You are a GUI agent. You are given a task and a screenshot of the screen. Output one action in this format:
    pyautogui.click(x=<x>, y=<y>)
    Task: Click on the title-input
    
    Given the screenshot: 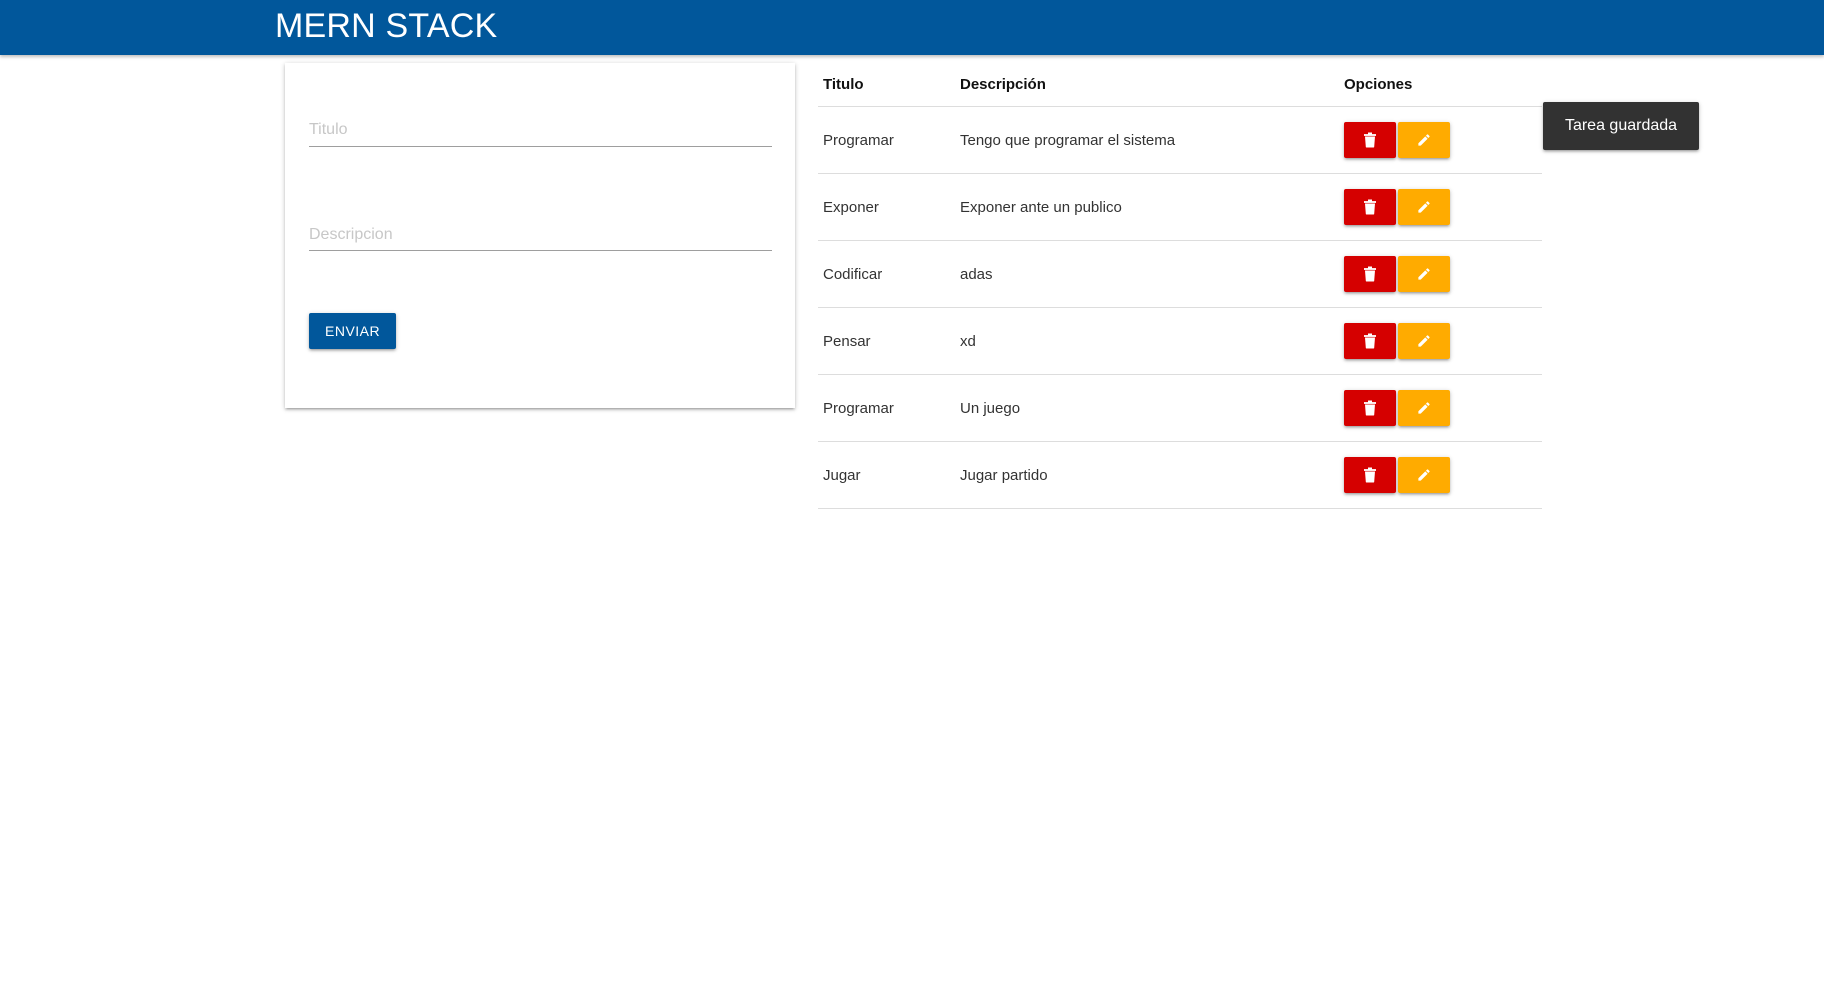 What is the action you would take?
    pyautogui.click(x=540, y=130)
    